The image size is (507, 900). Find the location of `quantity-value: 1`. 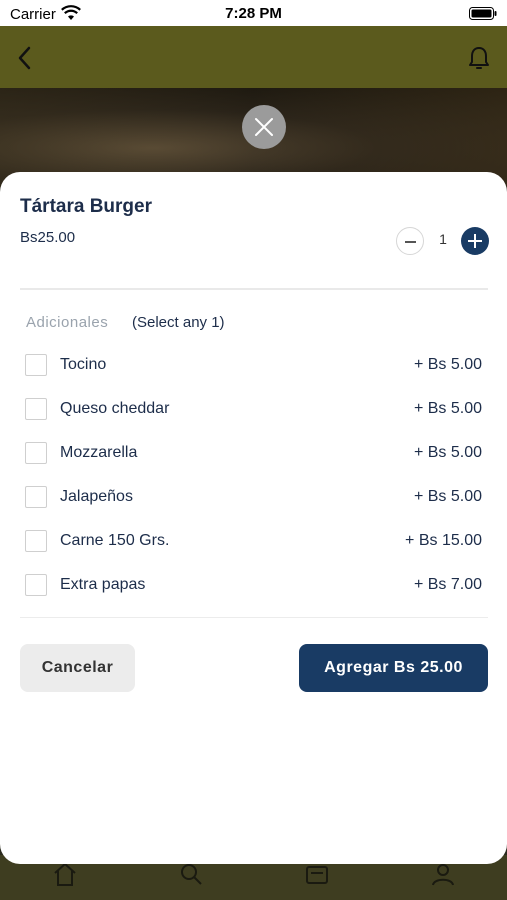

quantity-value: 1 is located at coordinates (443, 239).